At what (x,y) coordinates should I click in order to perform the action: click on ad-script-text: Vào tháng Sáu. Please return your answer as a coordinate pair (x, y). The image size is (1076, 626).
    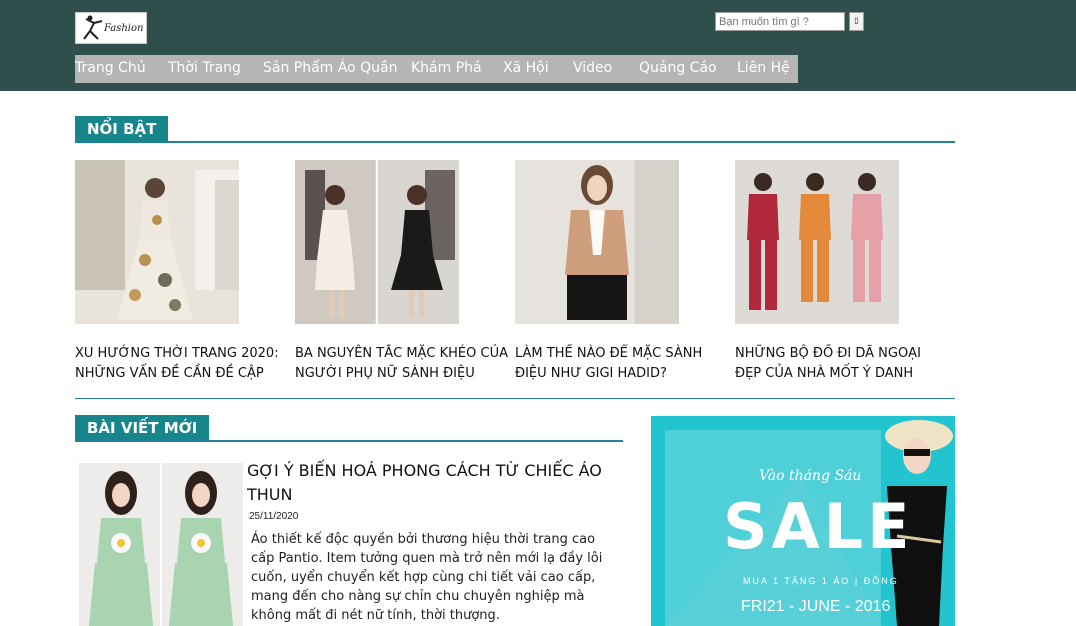
    Looking at the image, I should click on (810, 476).